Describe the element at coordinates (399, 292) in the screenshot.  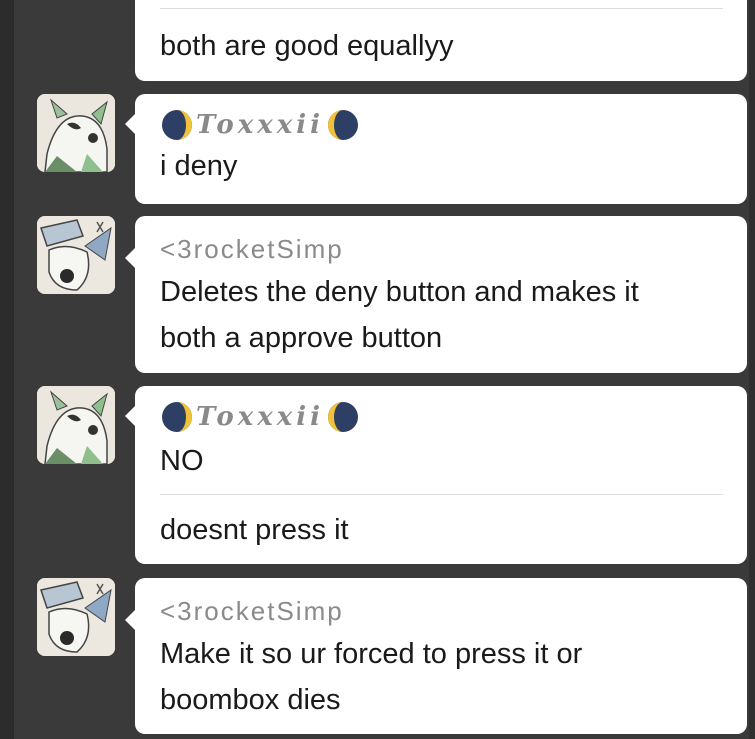
I see `message-text: Deletes the deny button and makes it` at that location.